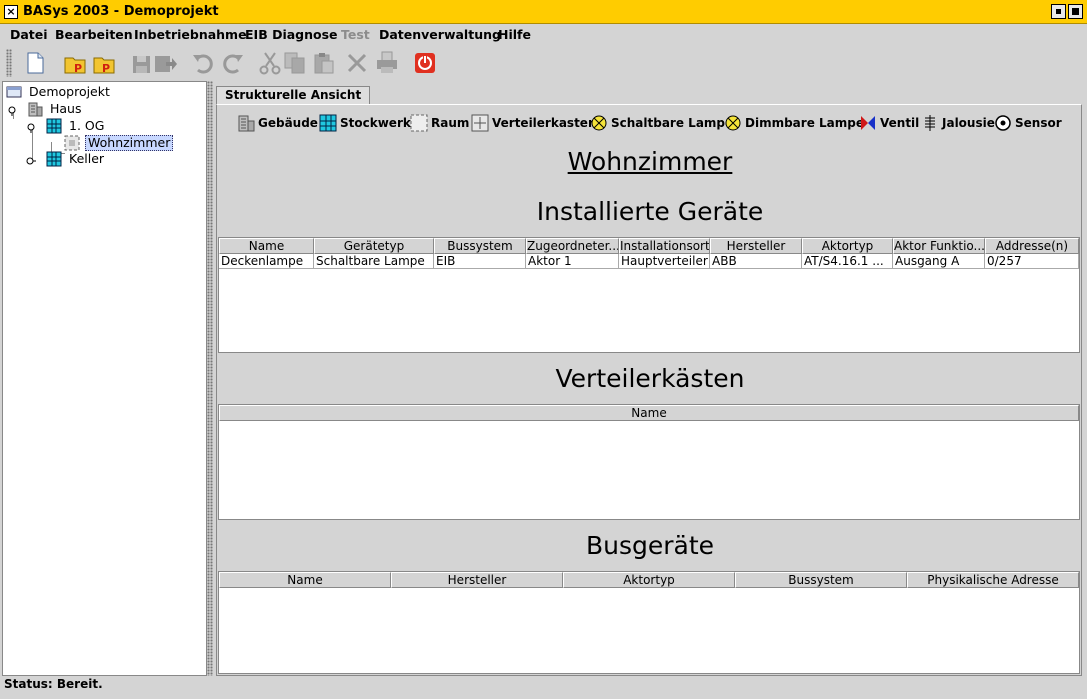 The height and width of the screenshot is (699, 1087). What do you see at coordinates (868, 123) in the screenshot?
I see `valve-icon` at bounding box center [868, 123].